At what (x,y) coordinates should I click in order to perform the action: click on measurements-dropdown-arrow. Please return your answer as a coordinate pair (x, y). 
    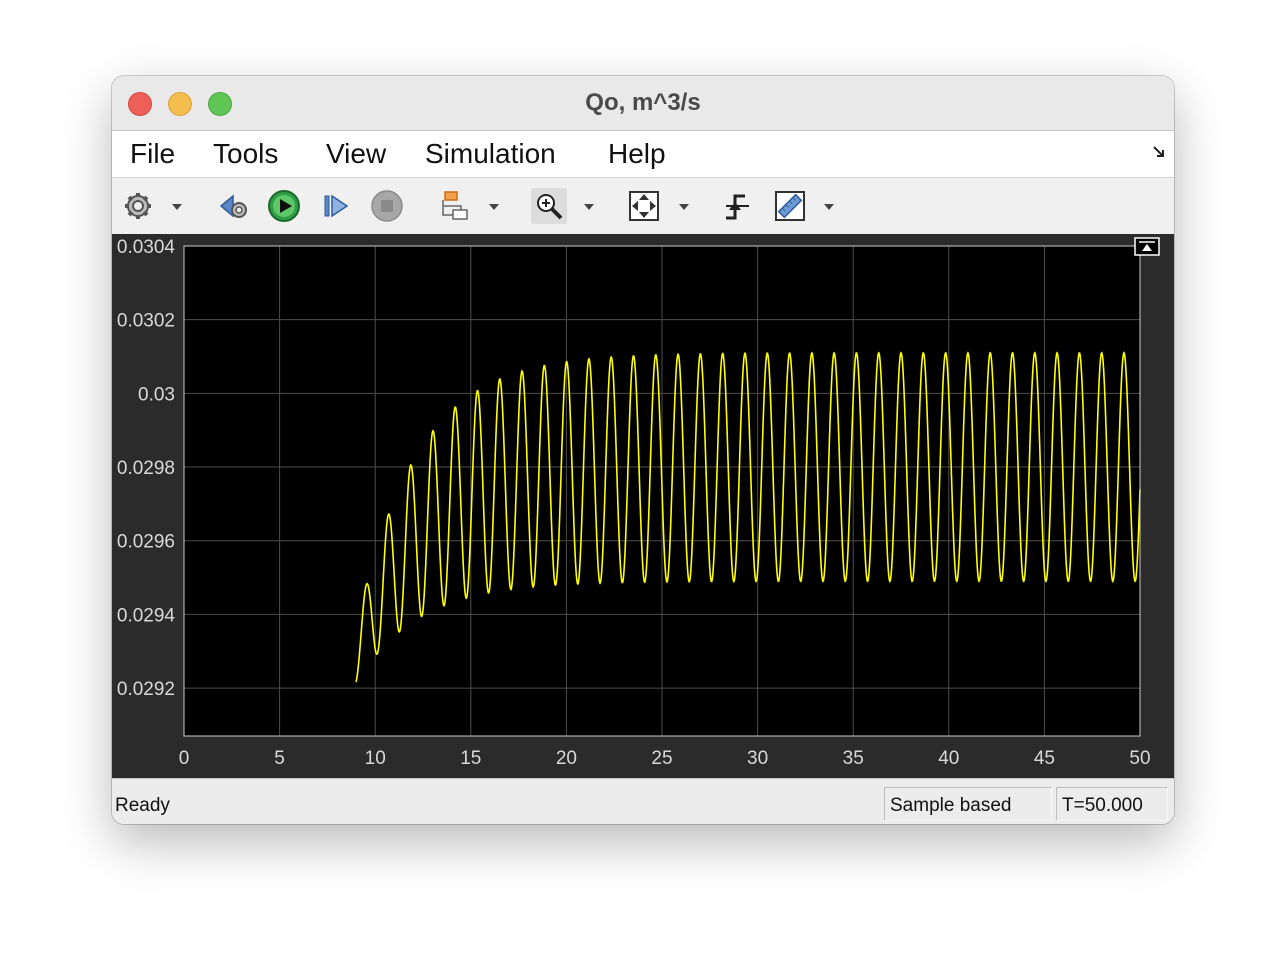
    Looking at the image, I should click on (829, 207).